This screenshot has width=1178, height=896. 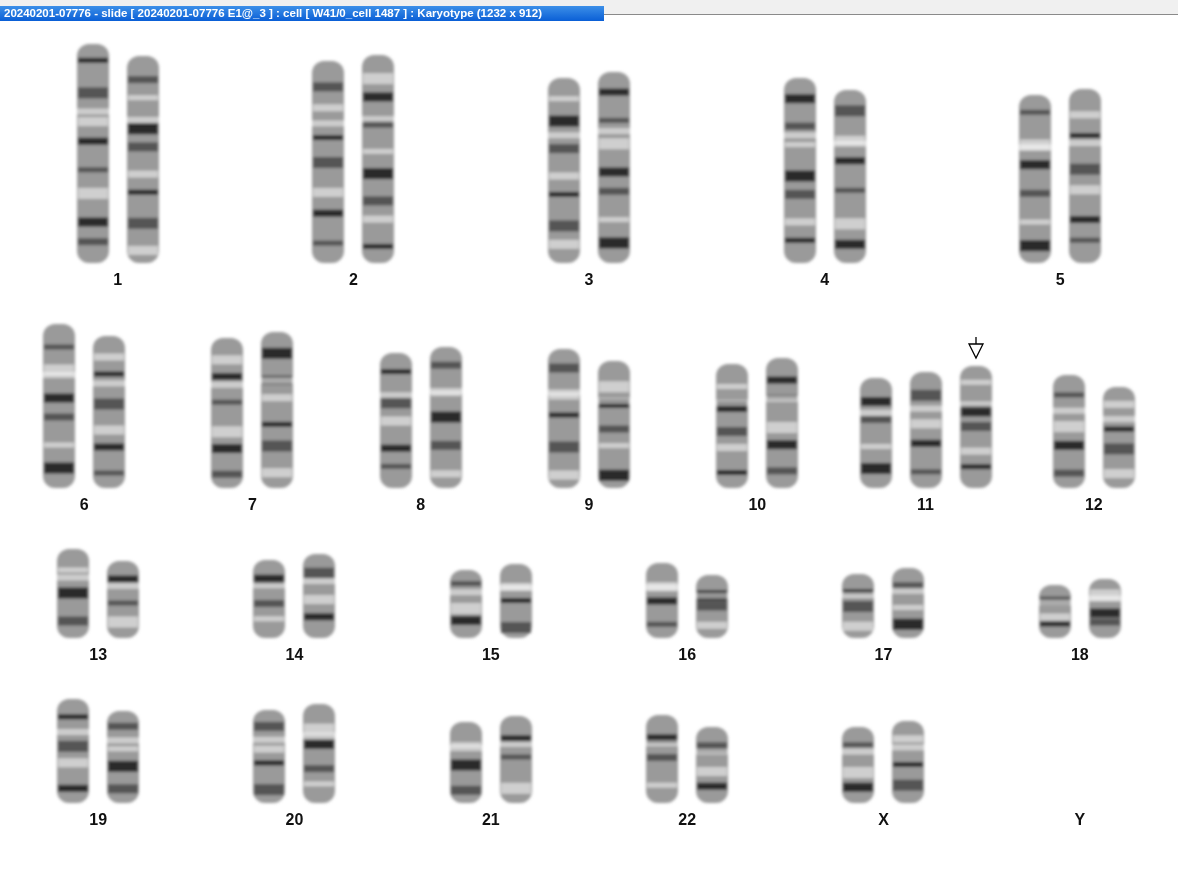 What do you see at coordinates (589, 505) in the screenshot?
I see `chromosome-label: 9` at bounding box center [589, 505].